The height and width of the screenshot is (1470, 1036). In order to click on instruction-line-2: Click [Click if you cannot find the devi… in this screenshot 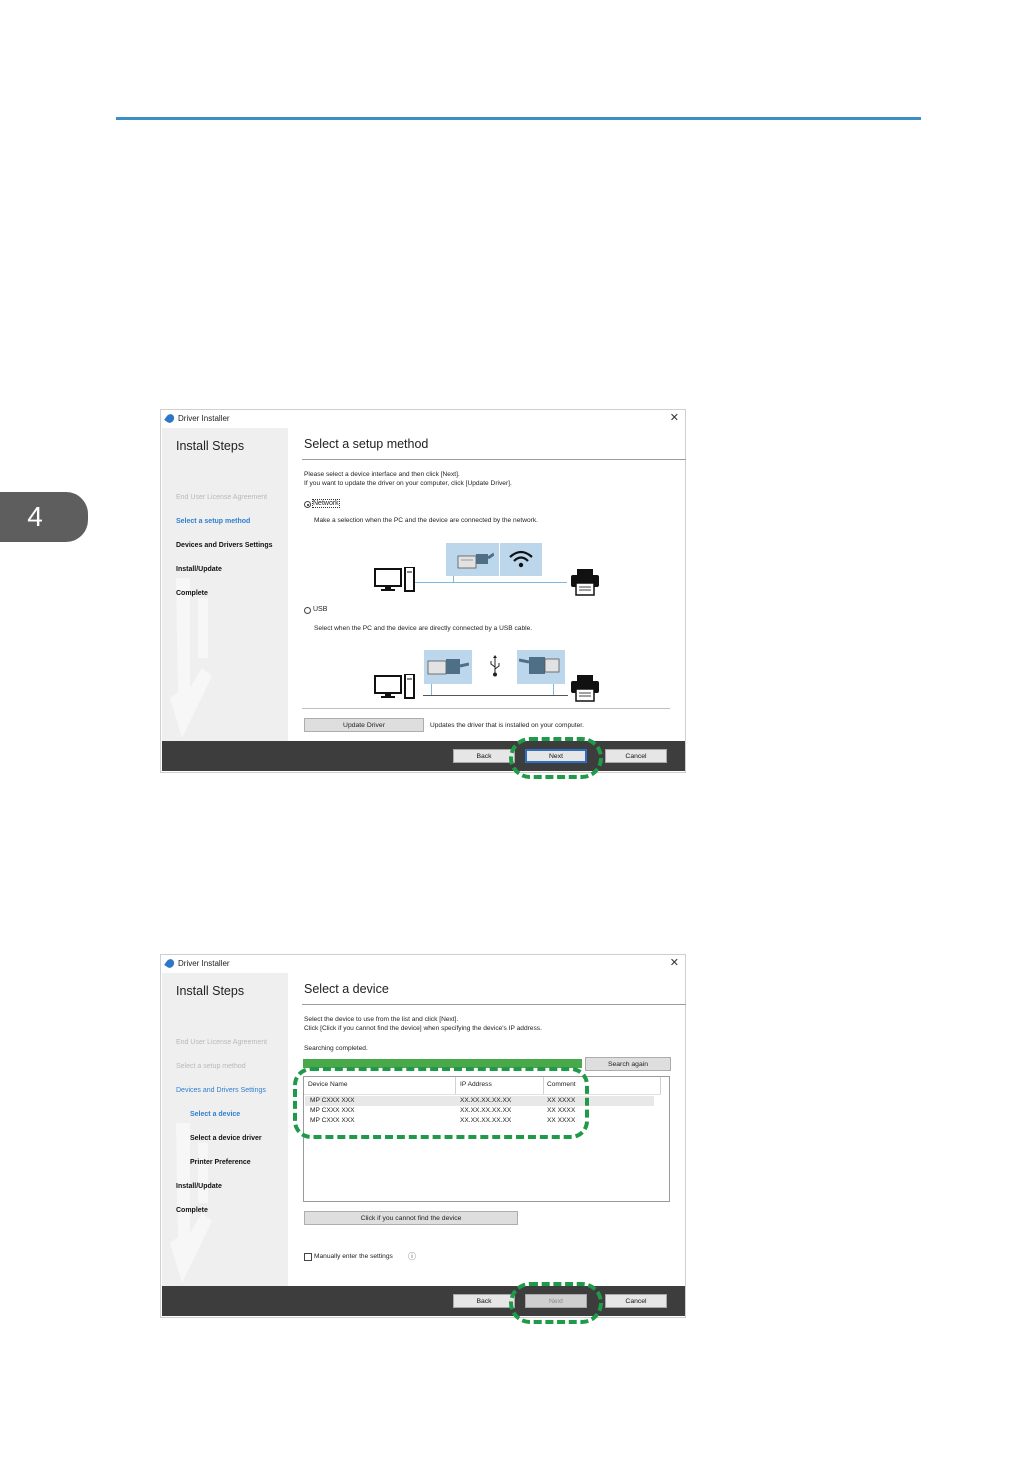, I will do `click(423, 1028)`.